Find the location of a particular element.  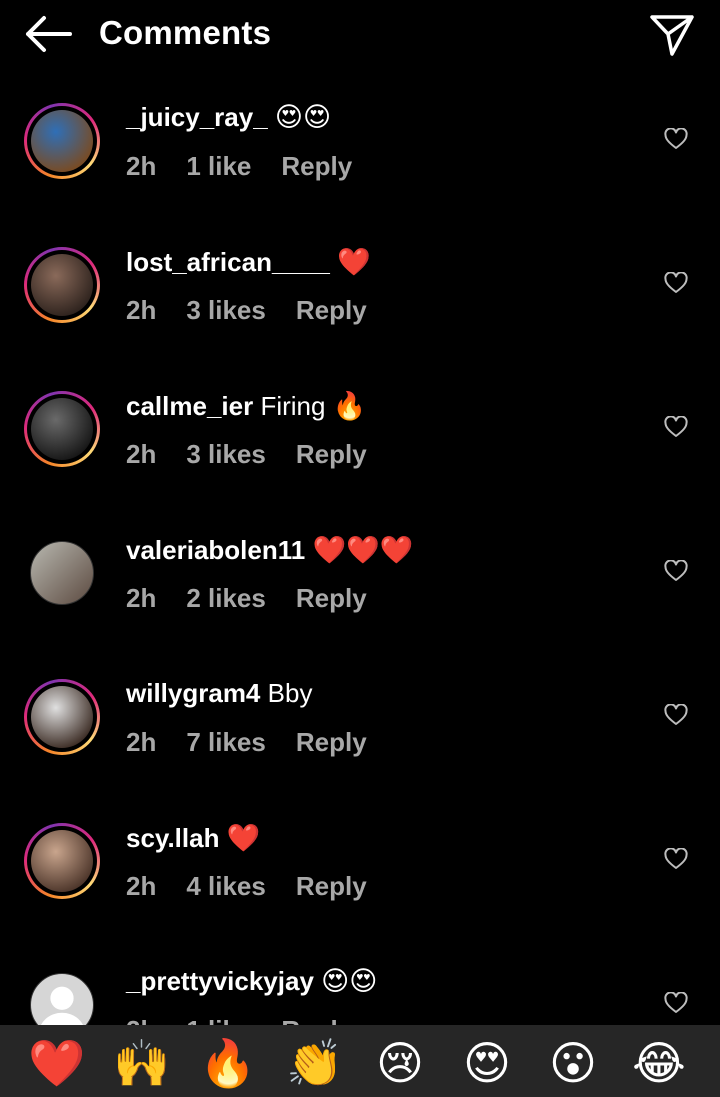

username: scy.llah is located at coordinates (172, 838).